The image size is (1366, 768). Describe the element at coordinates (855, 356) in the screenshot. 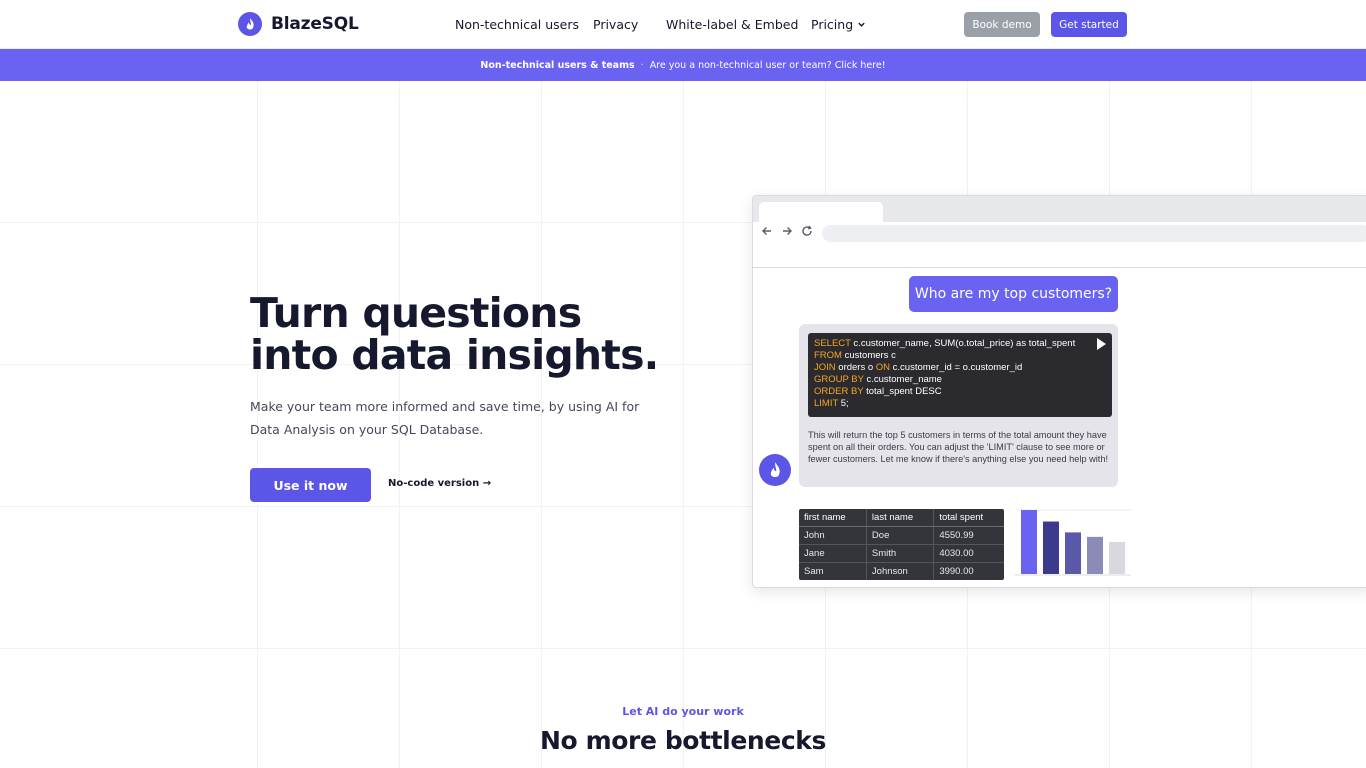

I see `sql-line: FROM customers c` at that location.